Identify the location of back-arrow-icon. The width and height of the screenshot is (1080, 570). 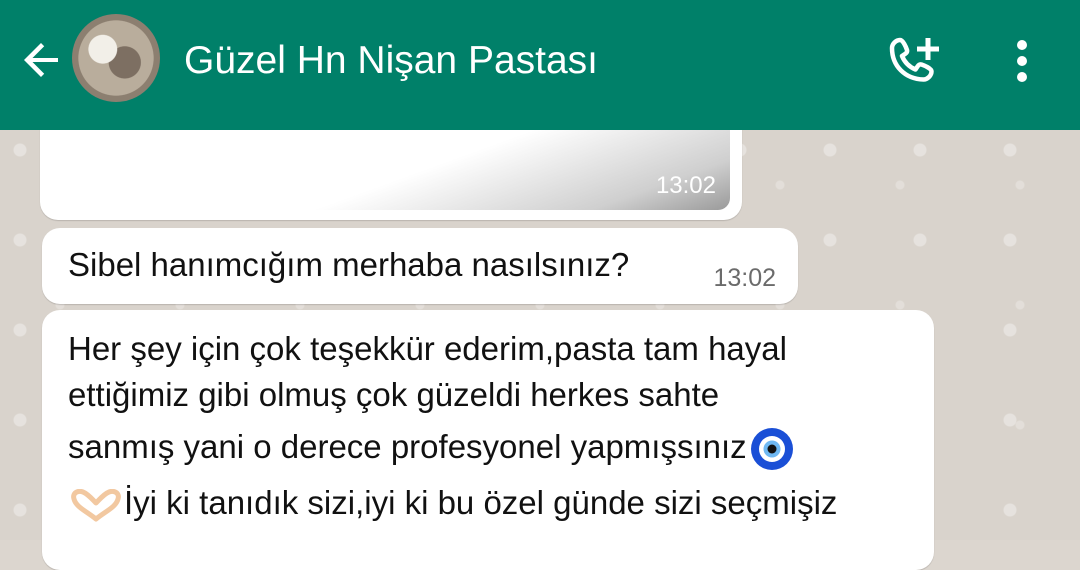
(42, 60).